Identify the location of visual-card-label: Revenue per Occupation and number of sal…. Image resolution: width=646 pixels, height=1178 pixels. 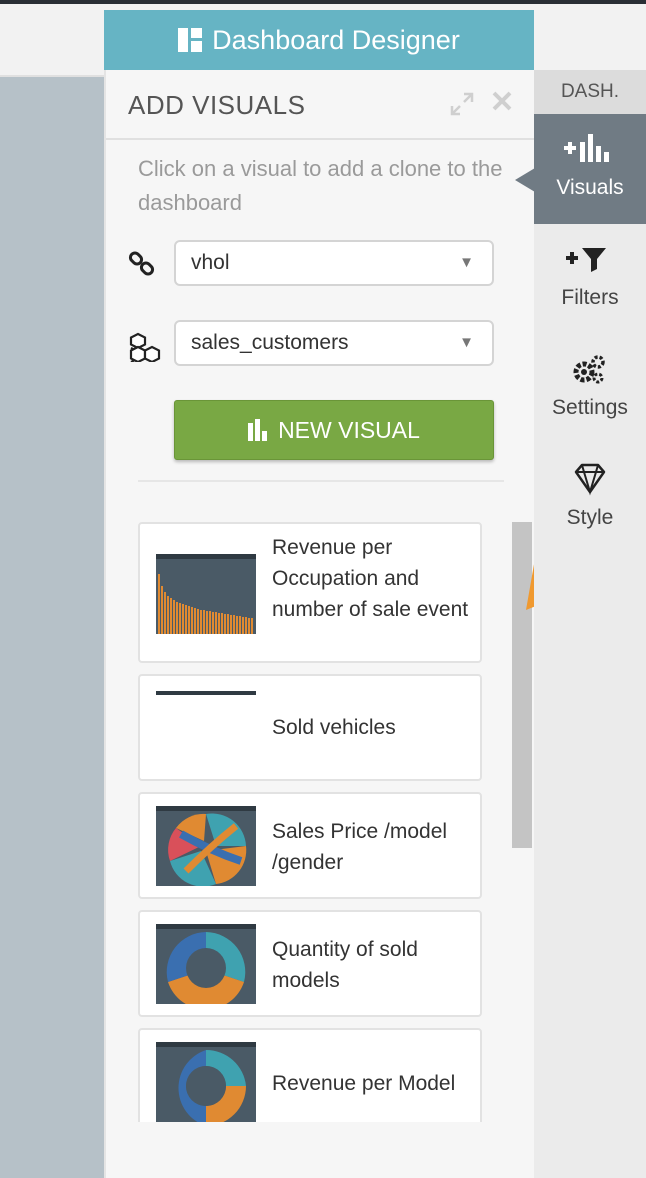
(370, 578).